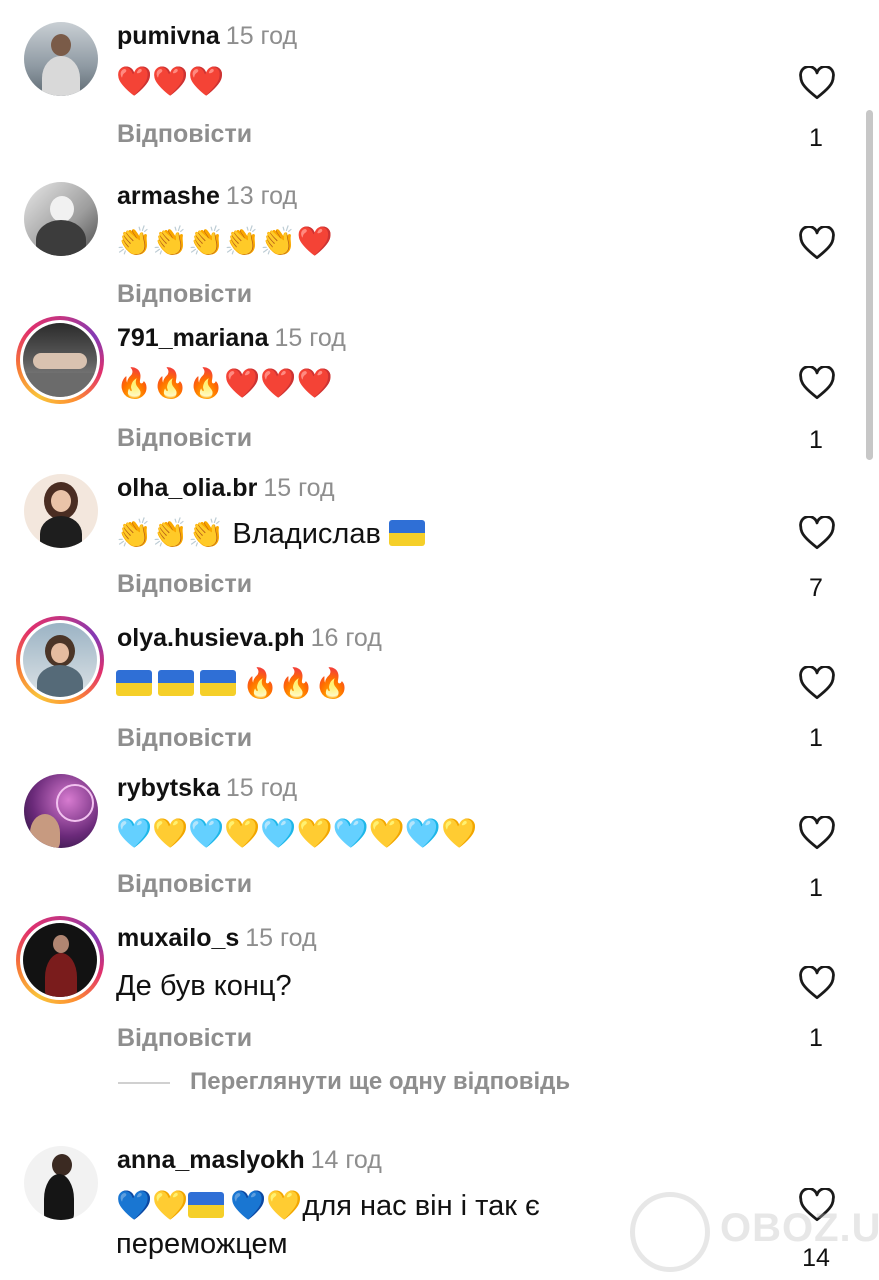  I want to click on watermark-logo: OBOZ.UA, so click(754, 1231).